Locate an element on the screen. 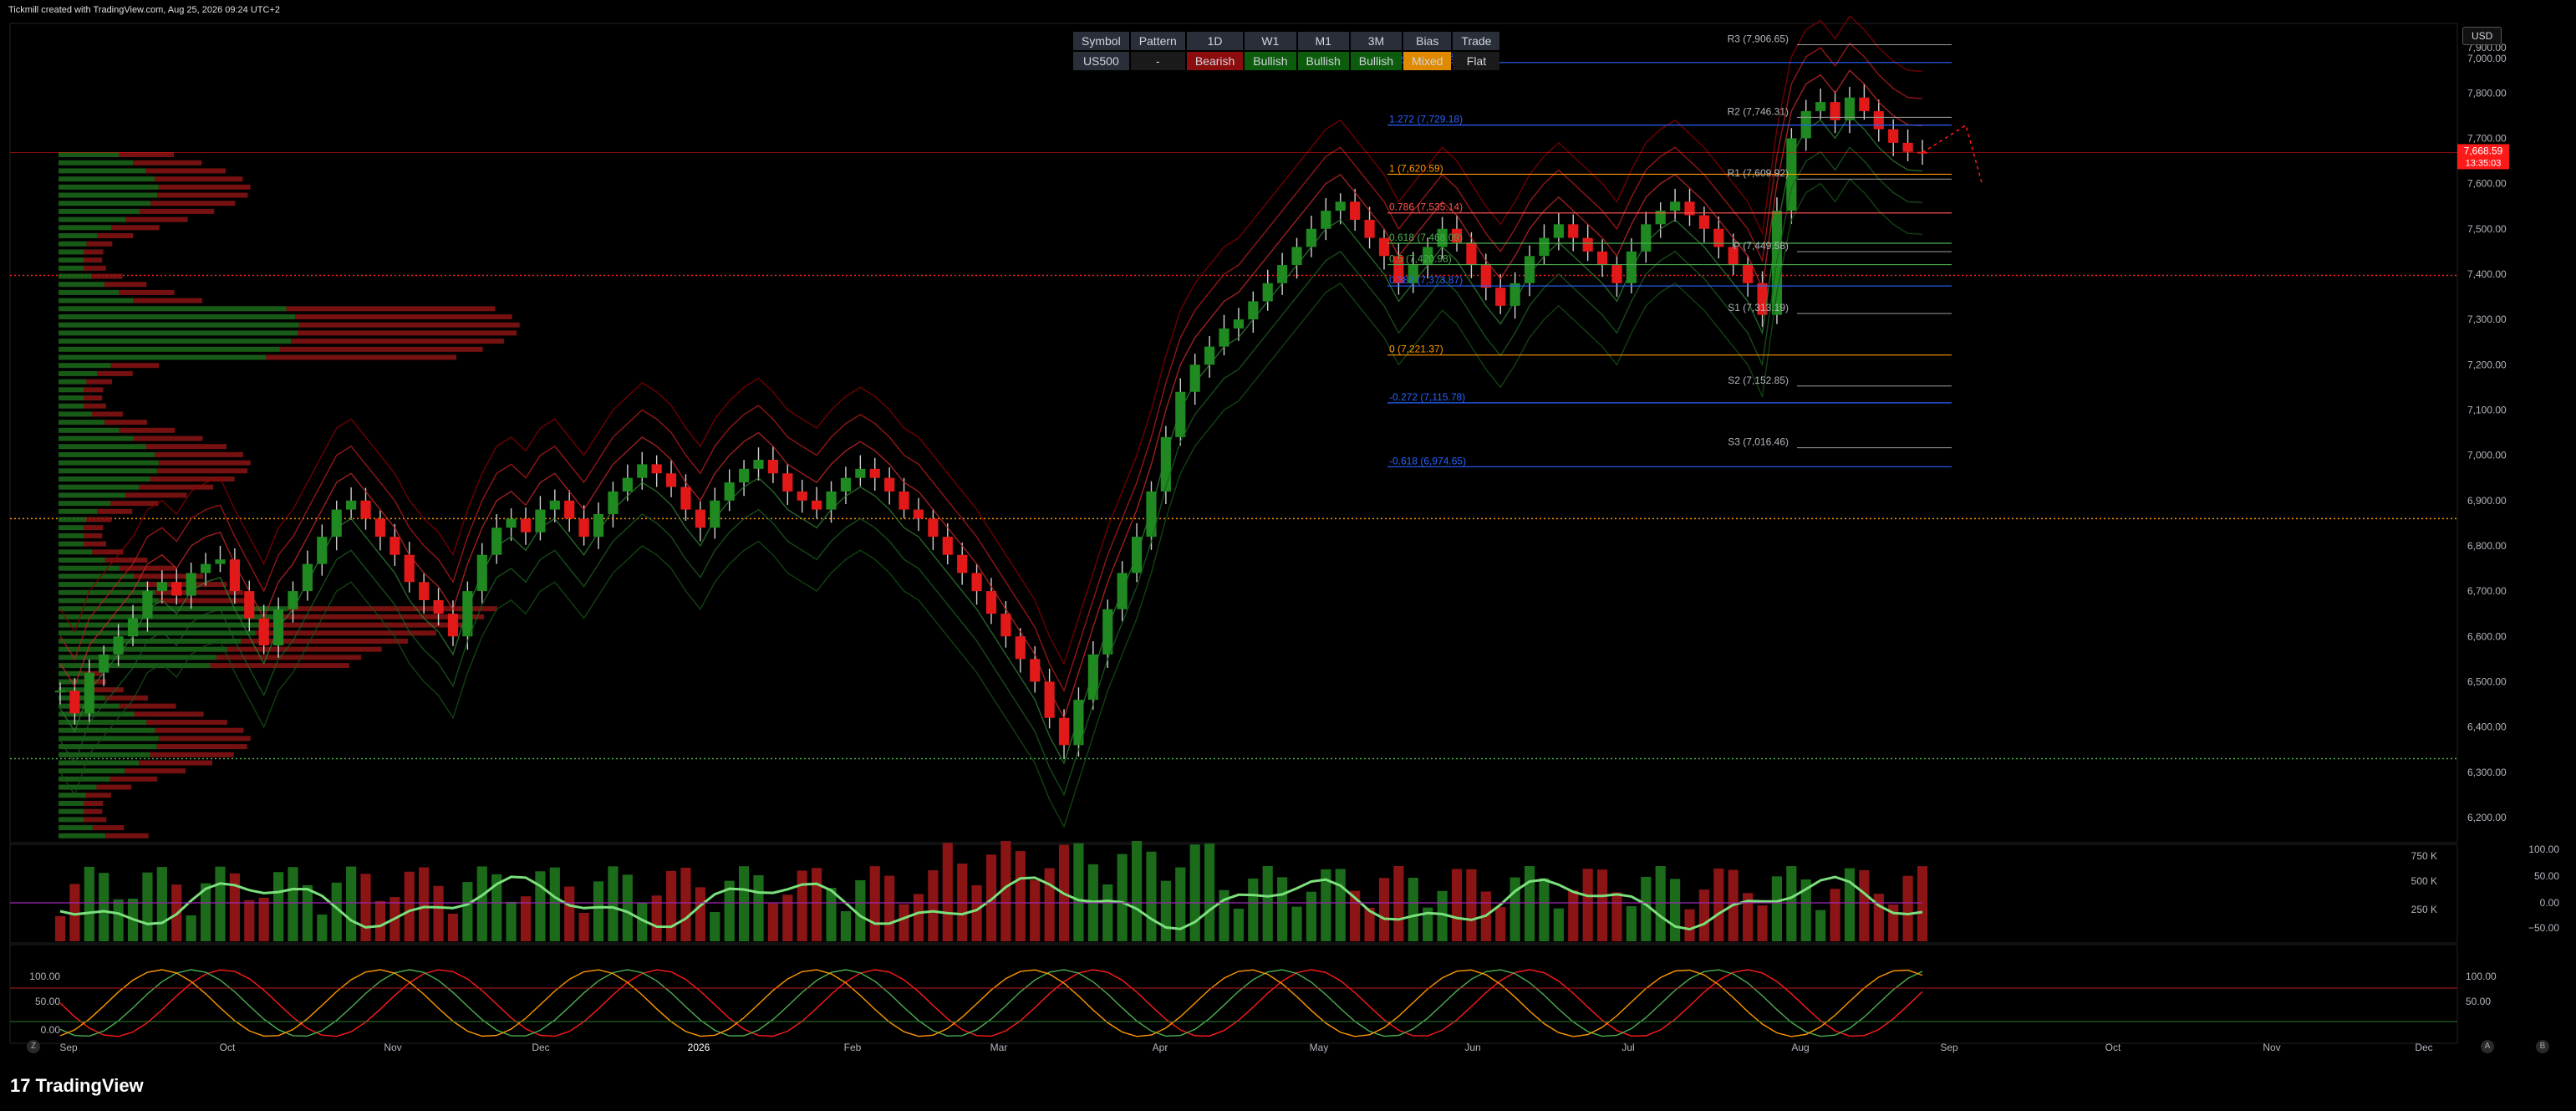 The image size is (2576, 1111). volume-tick-2: 250 K is located at coordinates (2424, 909).